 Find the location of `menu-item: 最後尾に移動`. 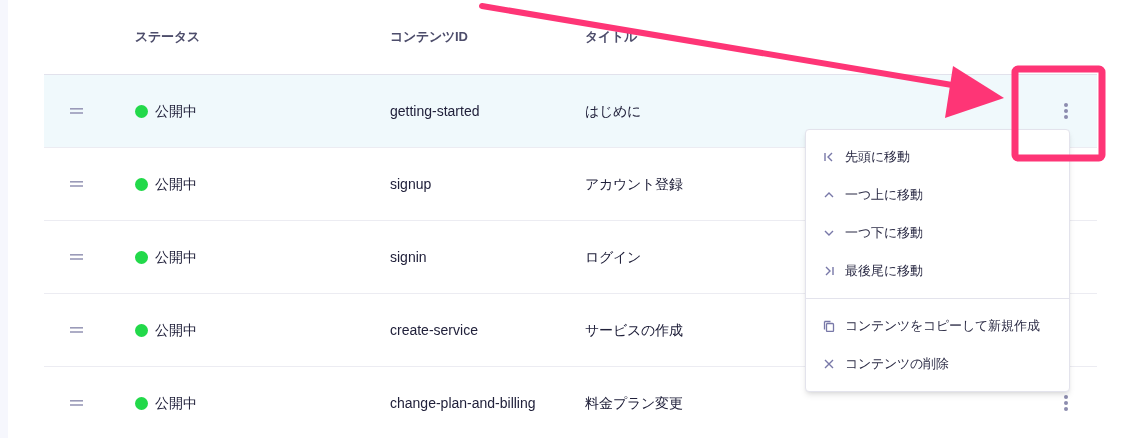

menu-item: 最後尾に移動 is located at coordinates (937, 271).